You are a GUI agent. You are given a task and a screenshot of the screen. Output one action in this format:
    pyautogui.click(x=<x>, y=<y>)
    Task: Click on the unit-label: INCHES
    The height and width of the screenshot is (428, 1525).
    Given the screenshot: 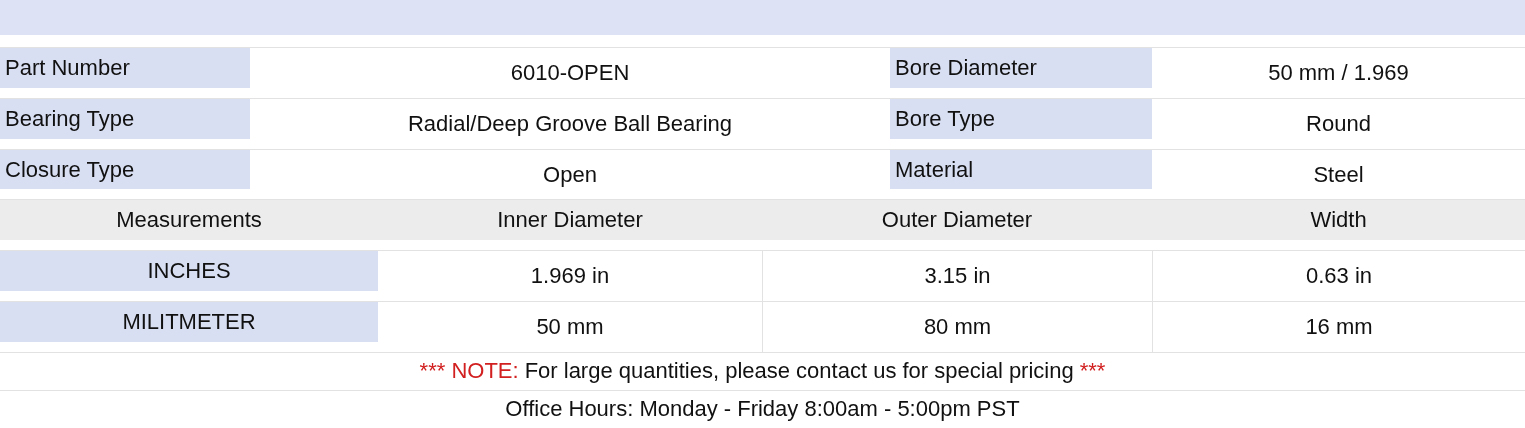 What is the action you would take?
    pyautogui.click(x=189, y=271)
    